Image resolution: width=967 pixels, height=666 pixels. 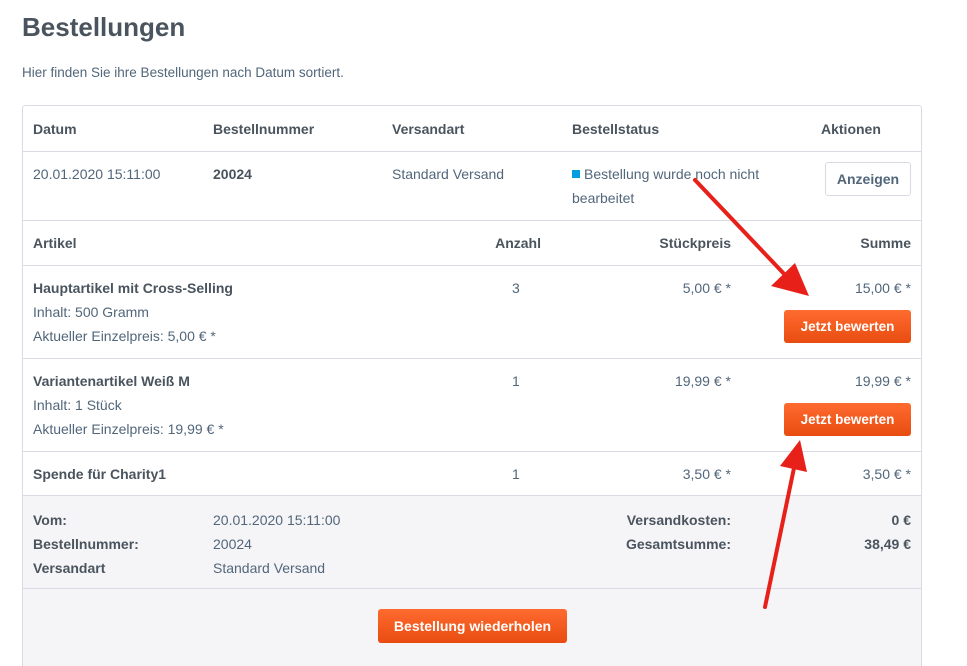 What do you see at coordinates (128, 429) in the screenshot?
I see `article-current-price: Aktueller Einzelpreis: 19,99 € *` at bounding box center [128, 429].